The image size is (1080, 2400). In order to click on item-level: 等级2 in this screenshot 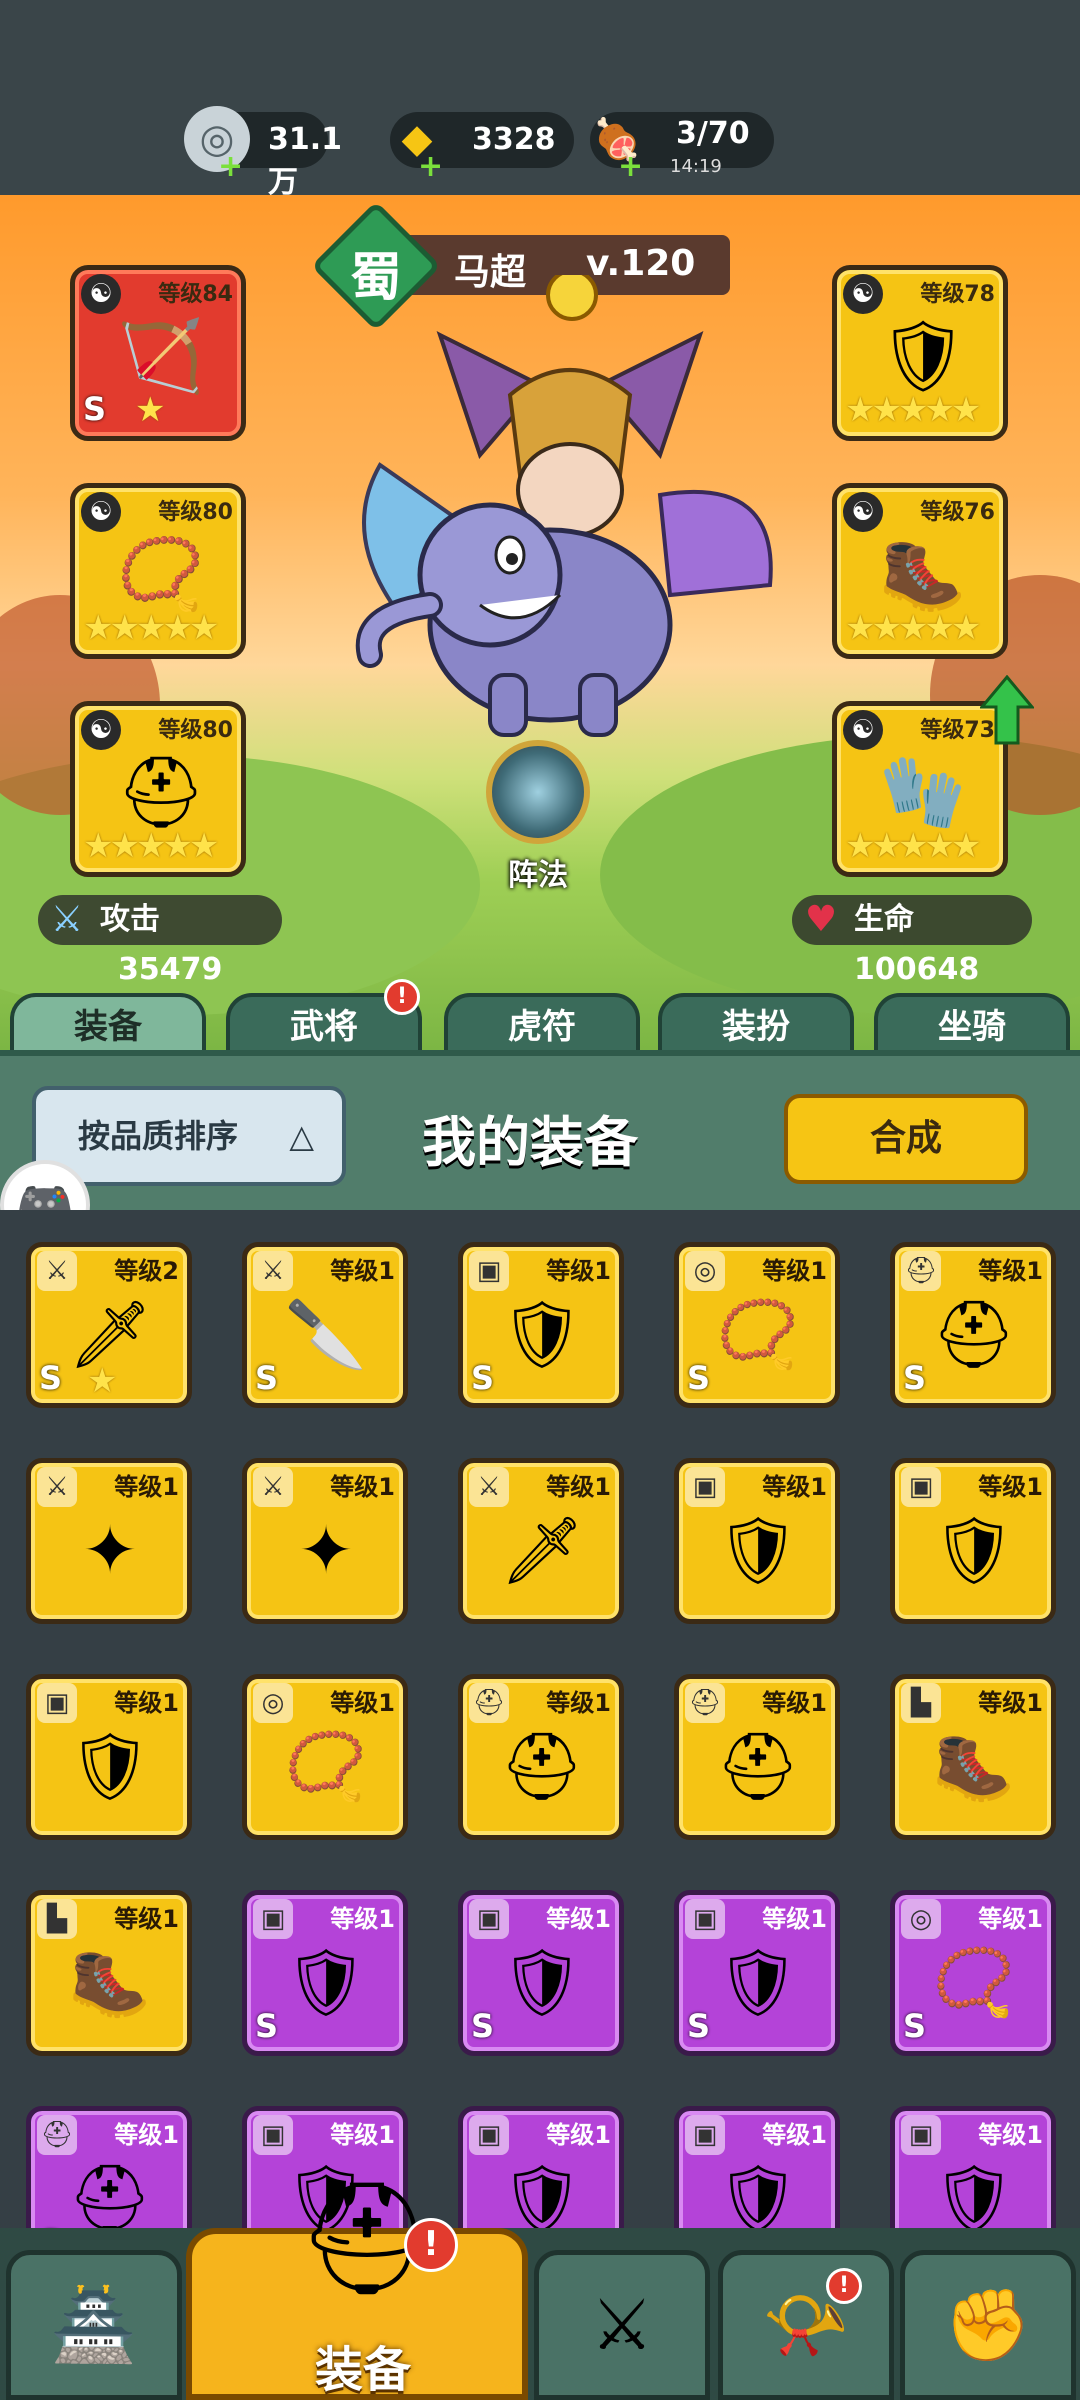, I will do `click(146, 1271)`.